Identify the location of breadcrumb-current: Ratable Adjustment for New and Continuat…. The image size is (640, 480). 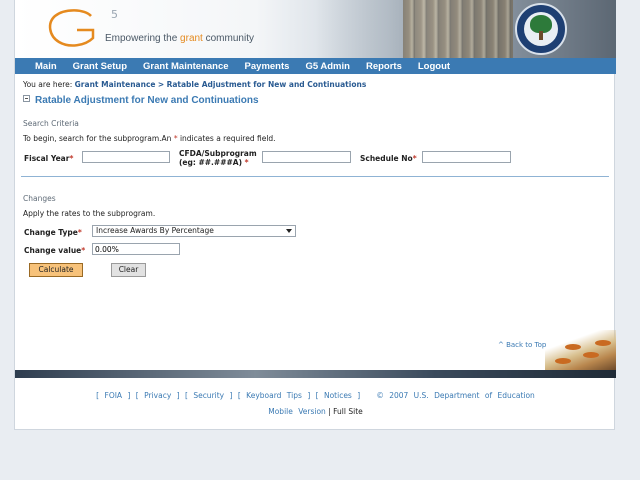
(266, 84).